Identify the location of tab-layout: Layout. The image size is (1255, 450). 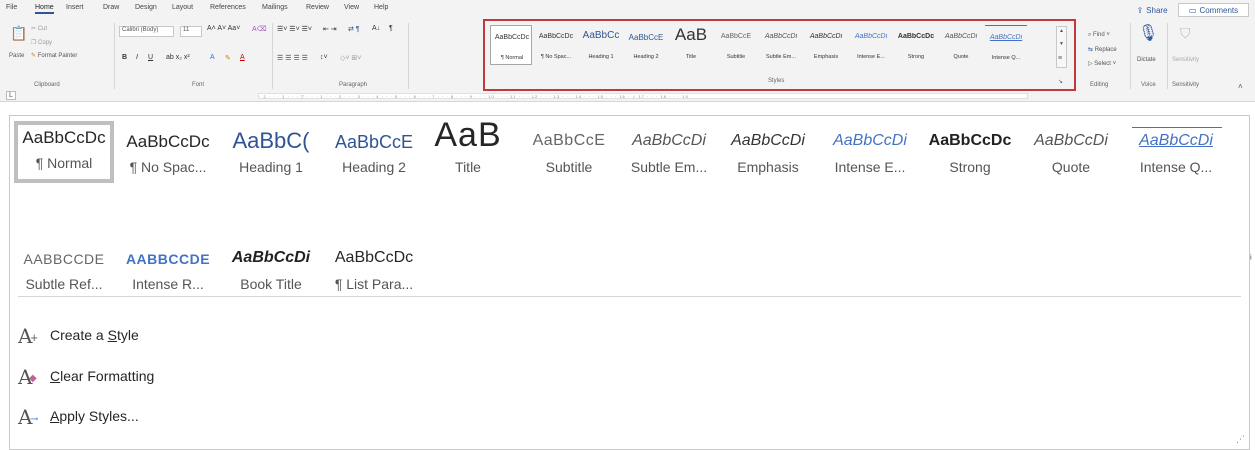
(182, 7).